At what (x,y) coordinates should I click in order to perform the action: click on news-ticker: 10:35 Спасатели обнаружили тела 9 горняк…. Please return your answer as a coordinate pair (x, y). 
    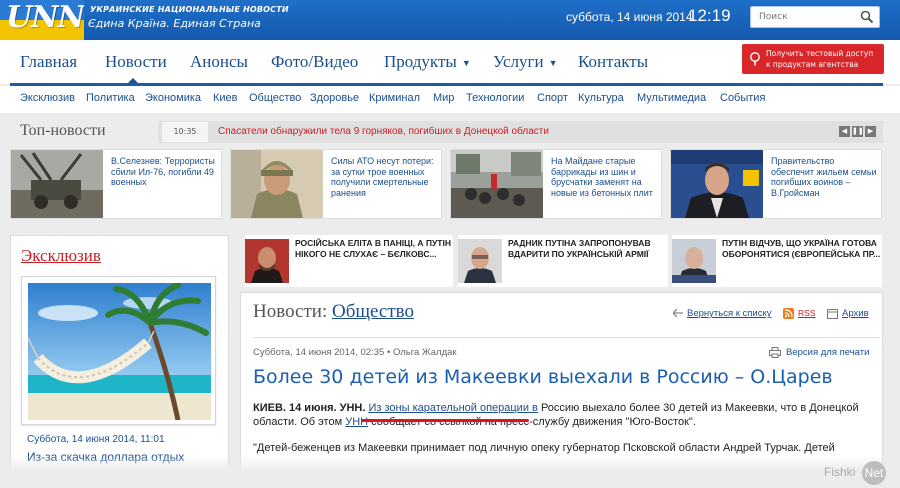
    Looking at the image, I should click on (520, 132).